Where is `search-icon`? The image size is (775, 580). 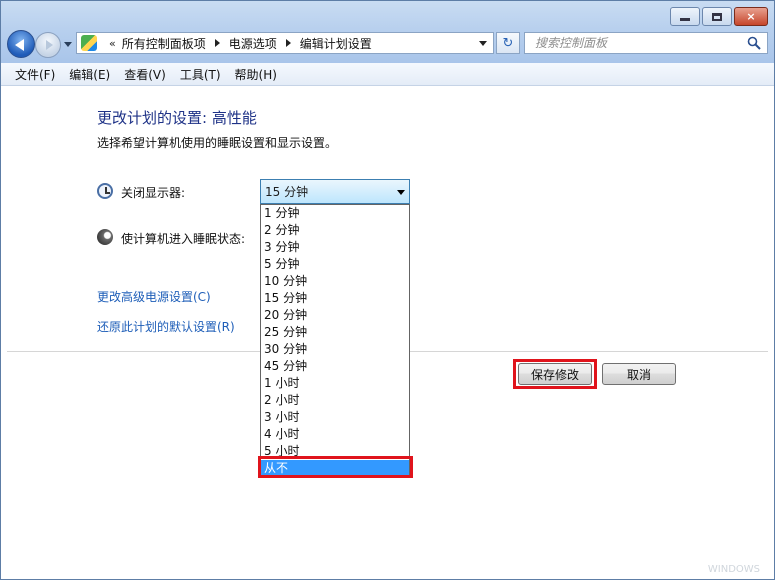 search-icon is located at coordinates (754, 43).